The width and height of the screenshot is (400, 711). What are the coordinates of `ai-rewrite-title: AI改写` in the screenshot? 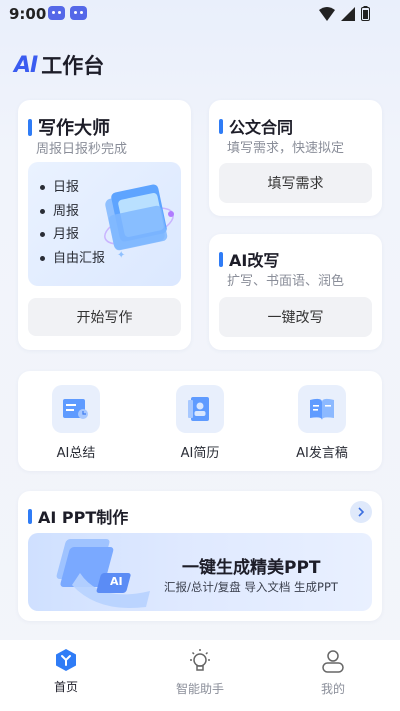 It's located at (254, 260).